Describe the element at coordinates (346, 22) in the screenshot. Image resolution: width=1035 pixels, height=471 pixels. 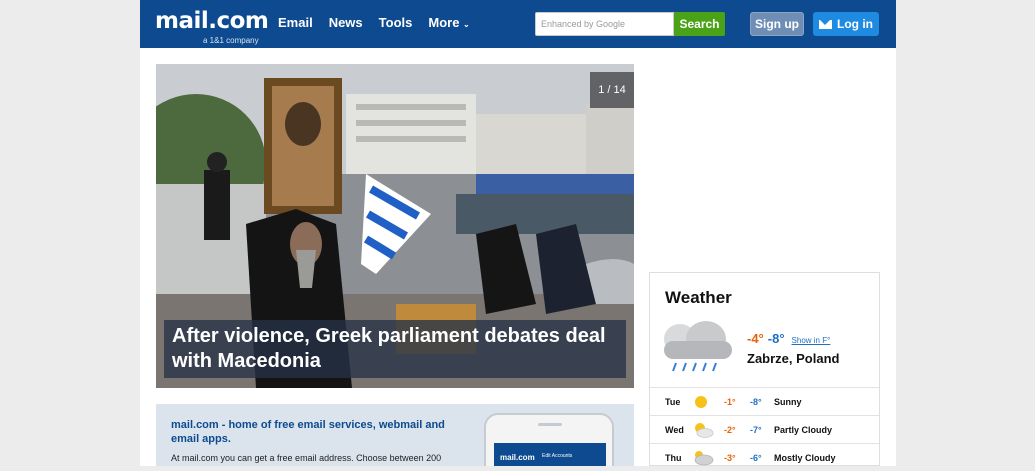
I see `nav-news: News` at that location.